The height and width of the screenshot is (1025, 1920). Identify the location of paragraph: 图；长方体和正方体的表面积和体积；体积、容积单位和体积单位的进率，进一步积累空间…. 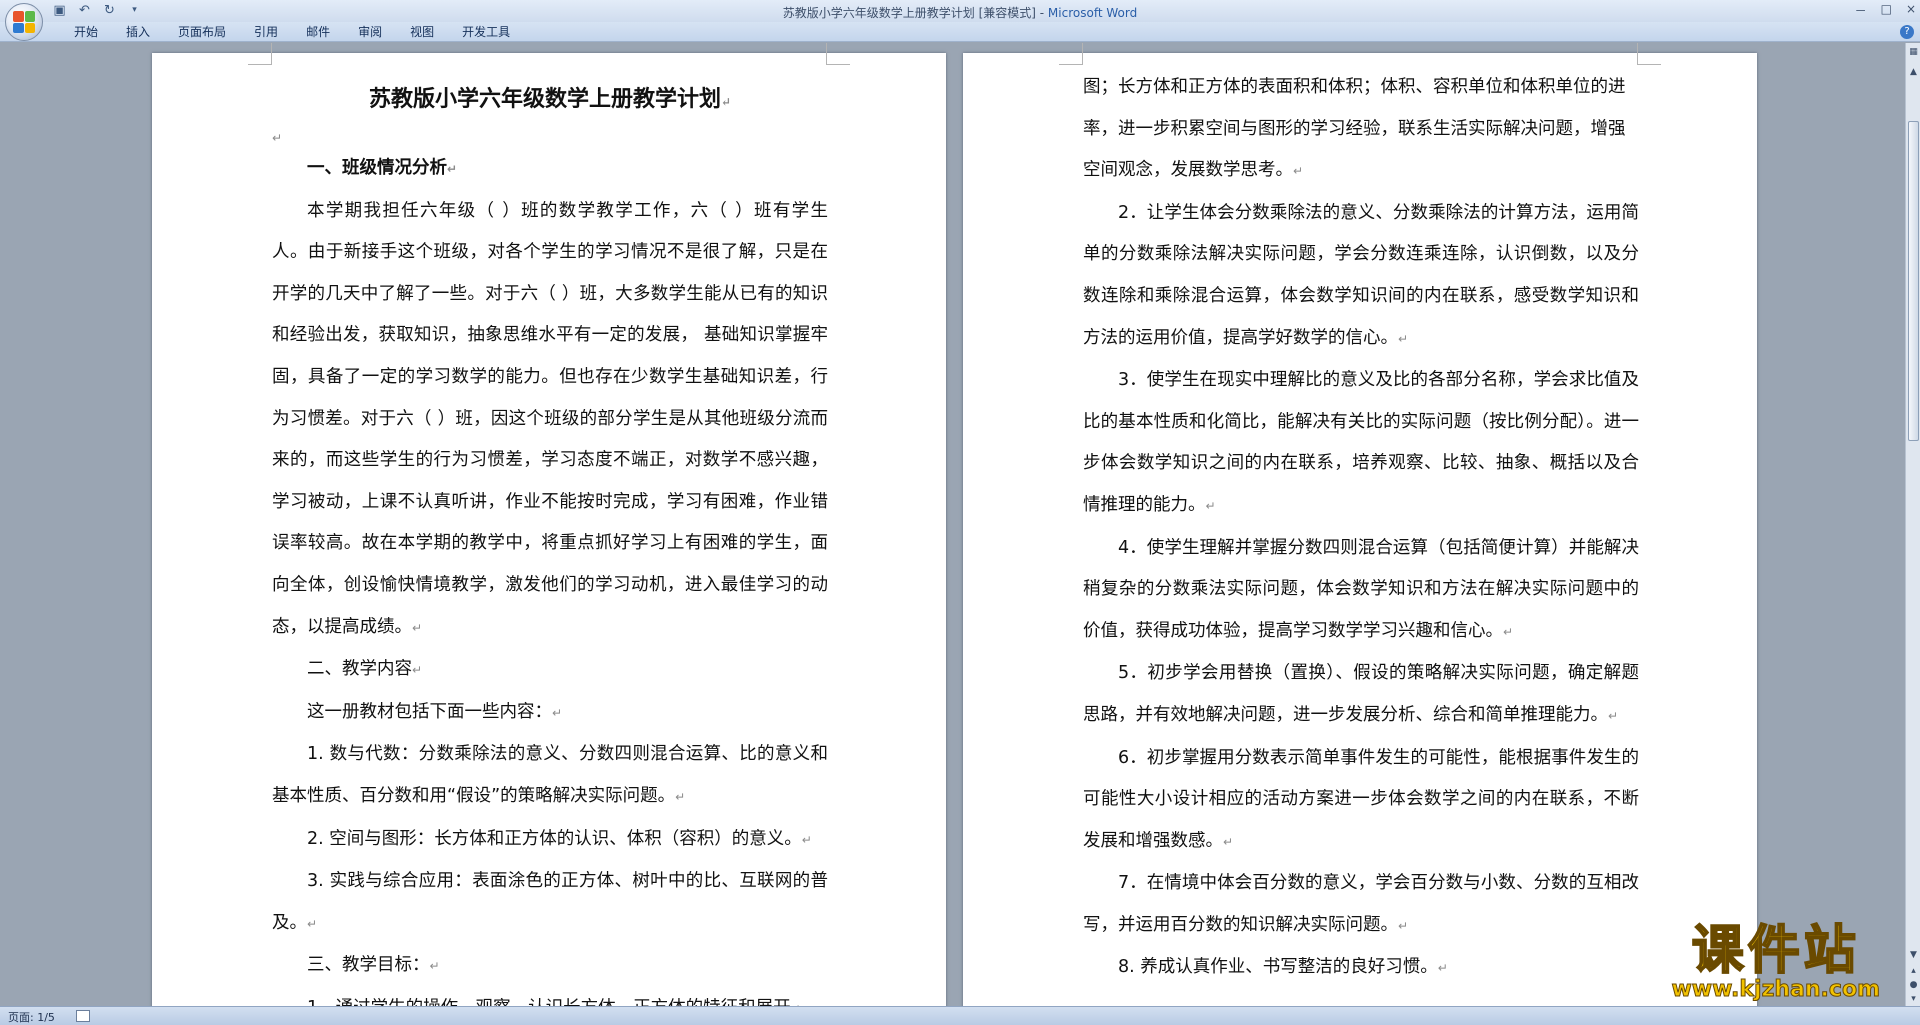
(1361, 130).